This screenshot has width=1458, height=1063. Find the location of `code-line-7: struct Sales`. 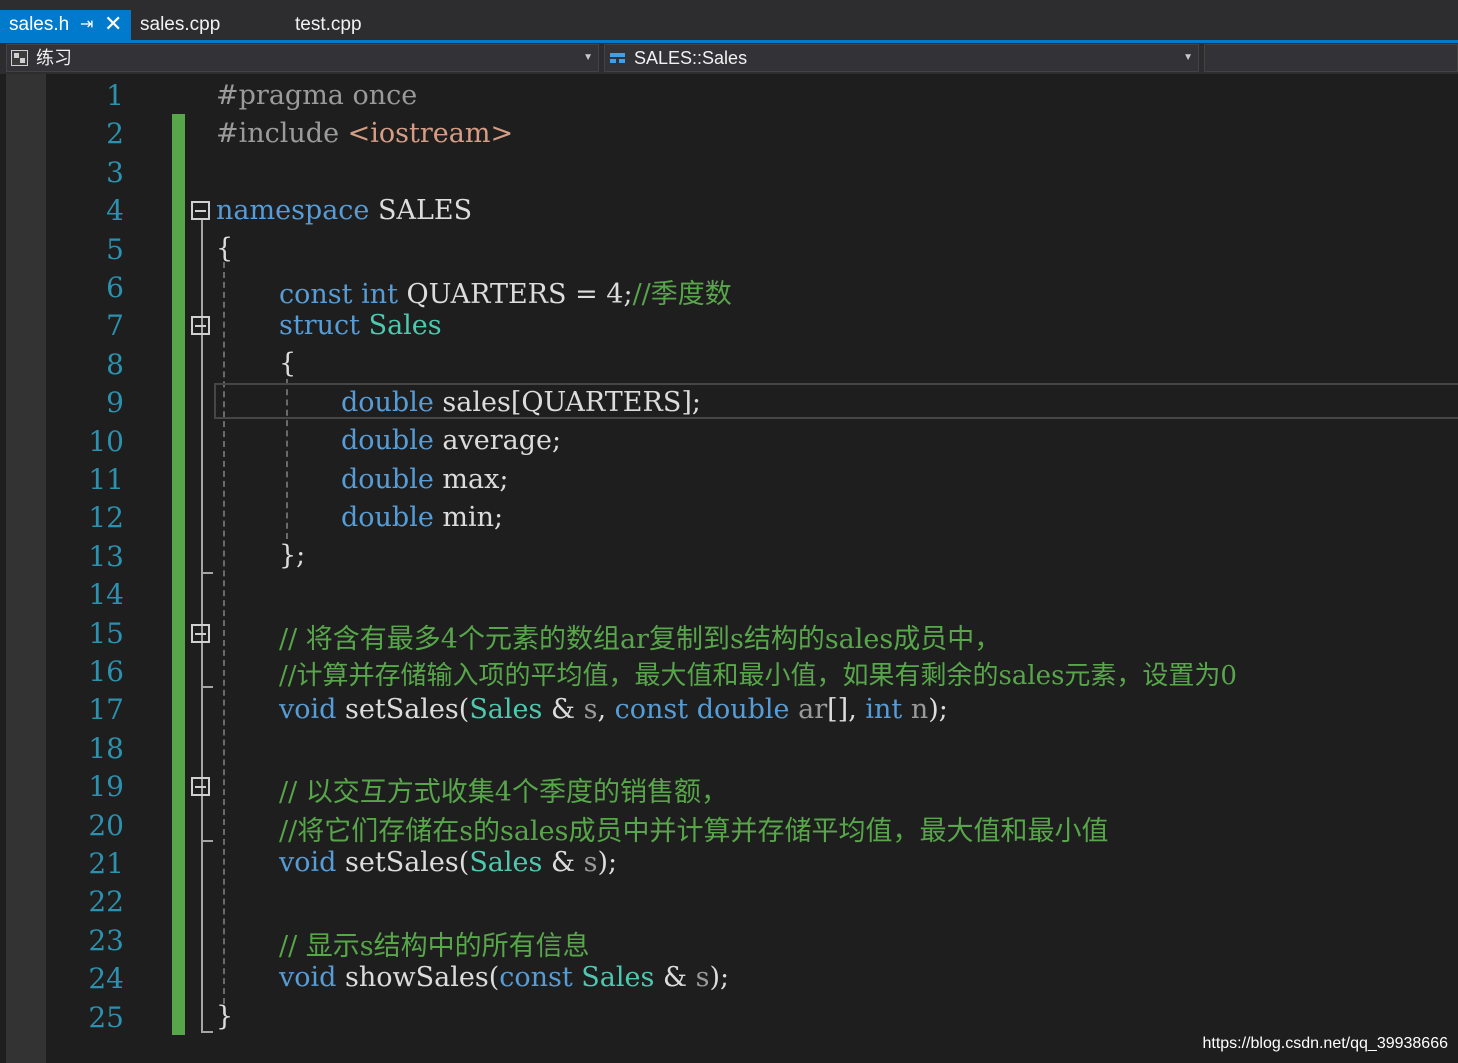

code-line-7: struct Sales is located at coordinates (360, 325).